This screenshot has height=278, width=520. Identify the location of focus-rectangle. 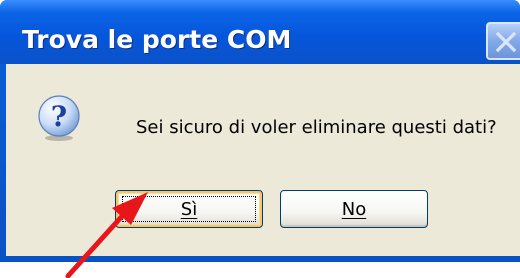
(189, 209).